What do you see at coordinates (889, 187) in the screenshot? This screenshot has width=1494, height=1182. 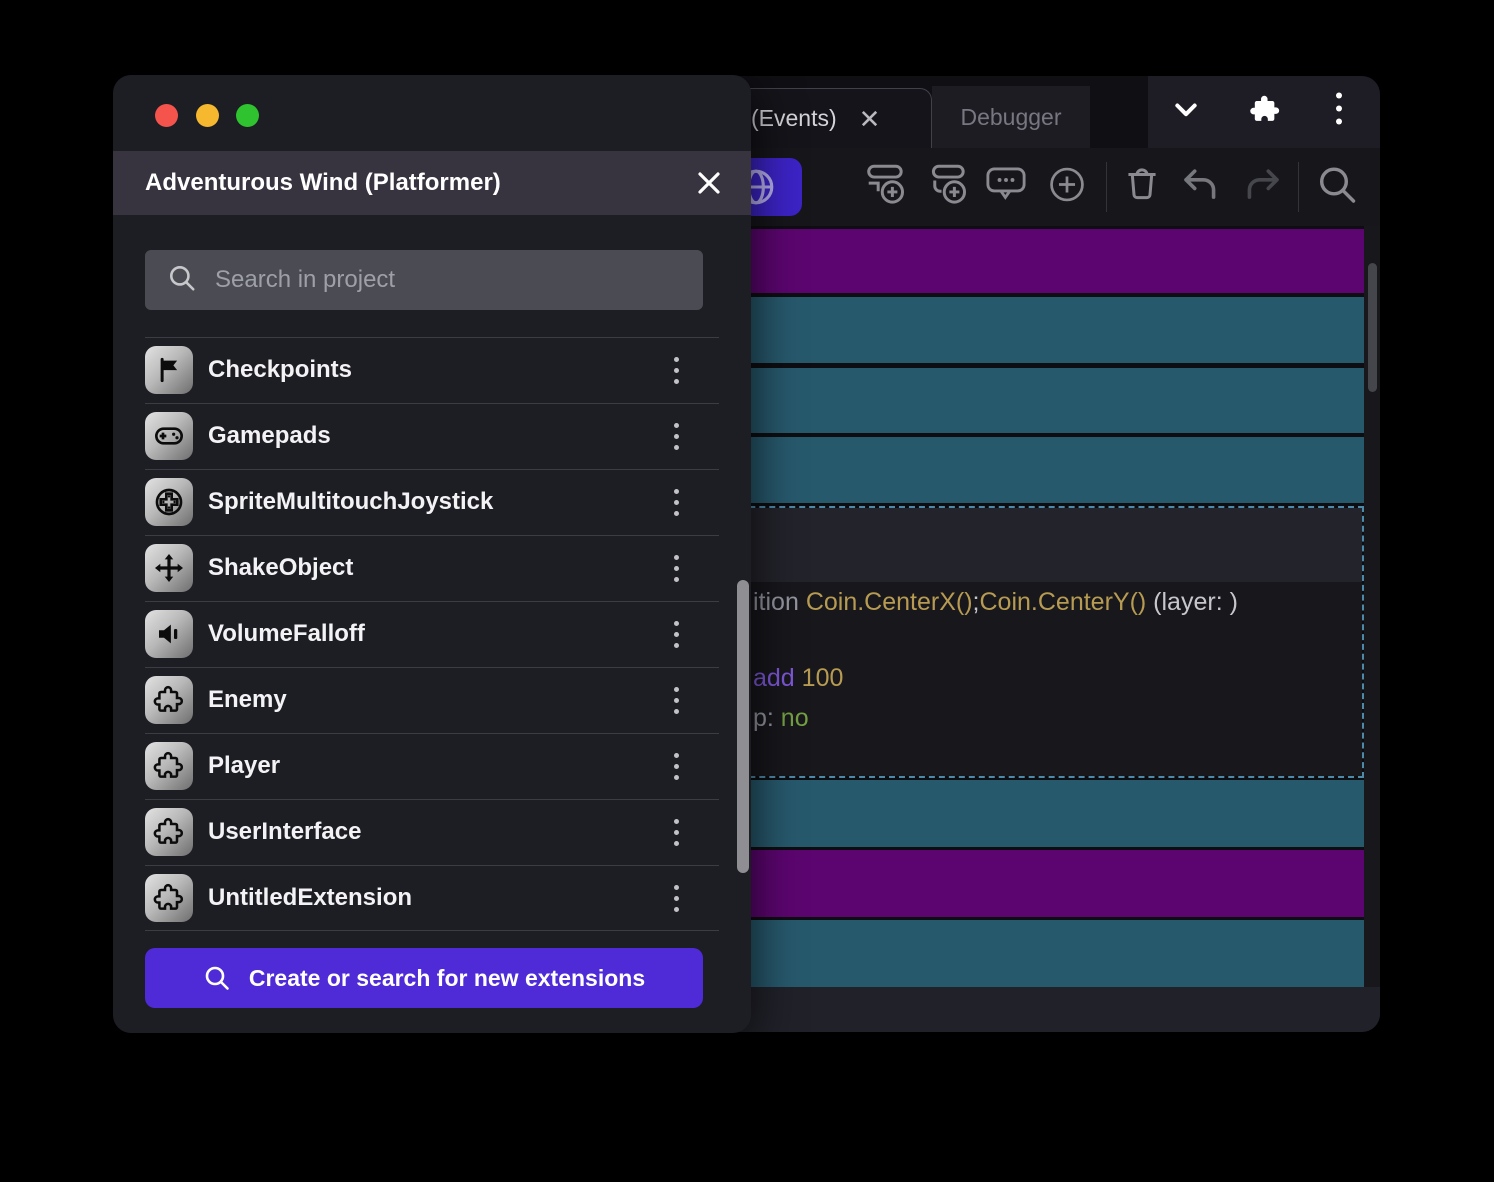 I see `add-event-icon` at bounding box center [889, 187].